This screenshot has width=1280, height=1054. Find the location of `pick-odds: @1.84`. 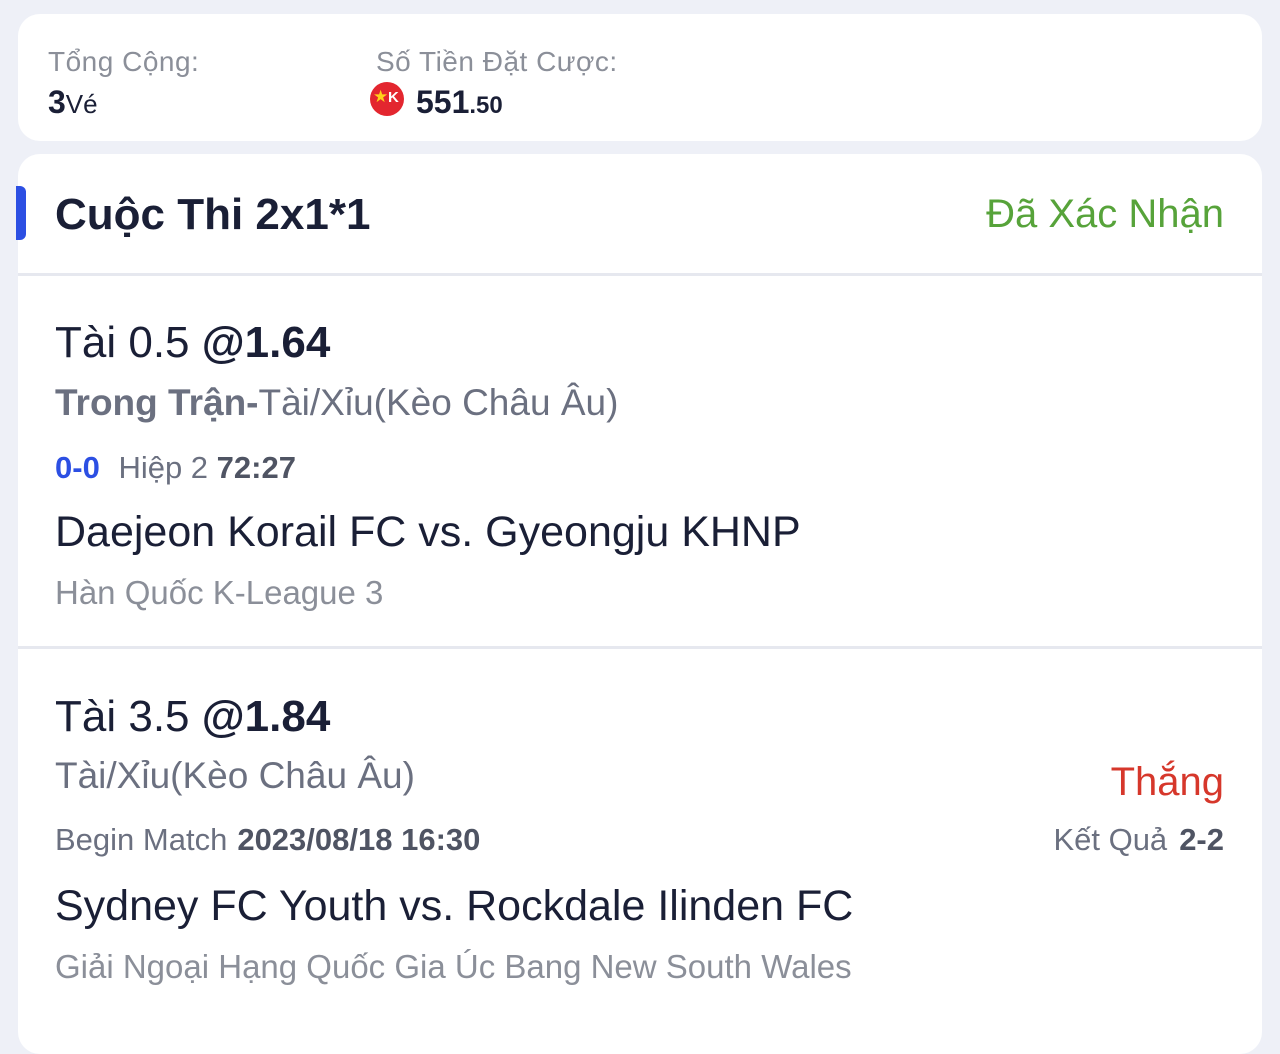

pick-odds: @1.84 is located at coordinates (266, 716).